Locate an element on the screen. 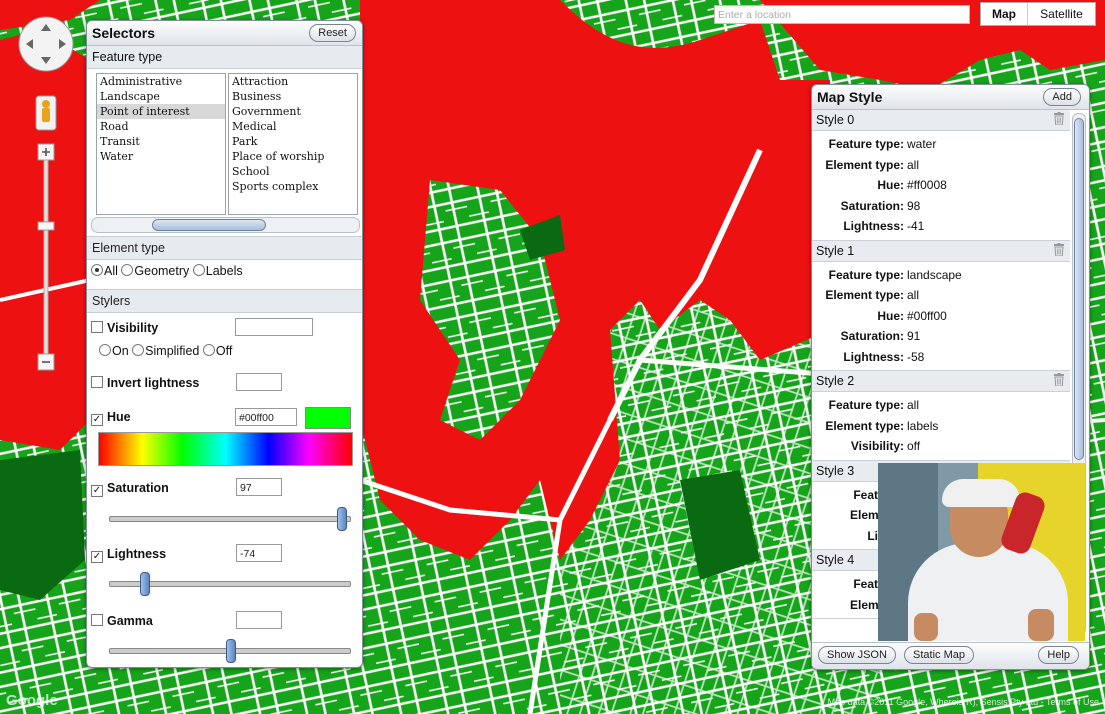 The width and height of the screenshot is (1105, 714). feature-subtype-item: Sports complex is located at coordinates (293, 186).